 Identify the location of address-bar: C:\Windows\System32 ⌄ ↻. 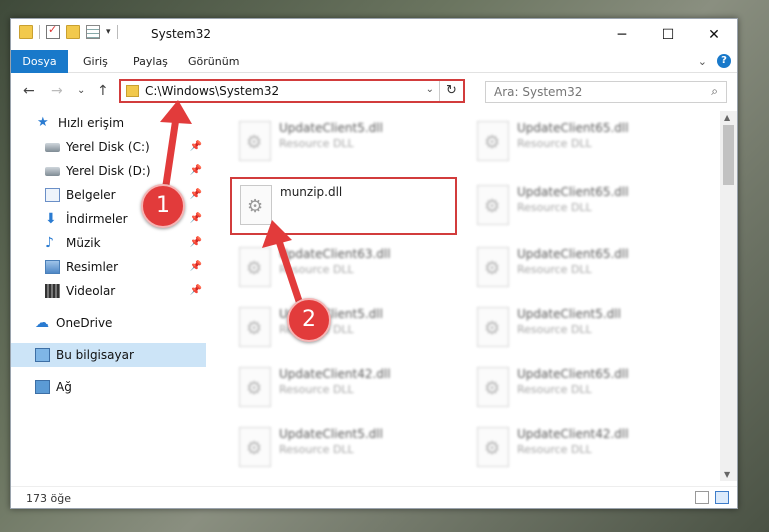
(292, 91).